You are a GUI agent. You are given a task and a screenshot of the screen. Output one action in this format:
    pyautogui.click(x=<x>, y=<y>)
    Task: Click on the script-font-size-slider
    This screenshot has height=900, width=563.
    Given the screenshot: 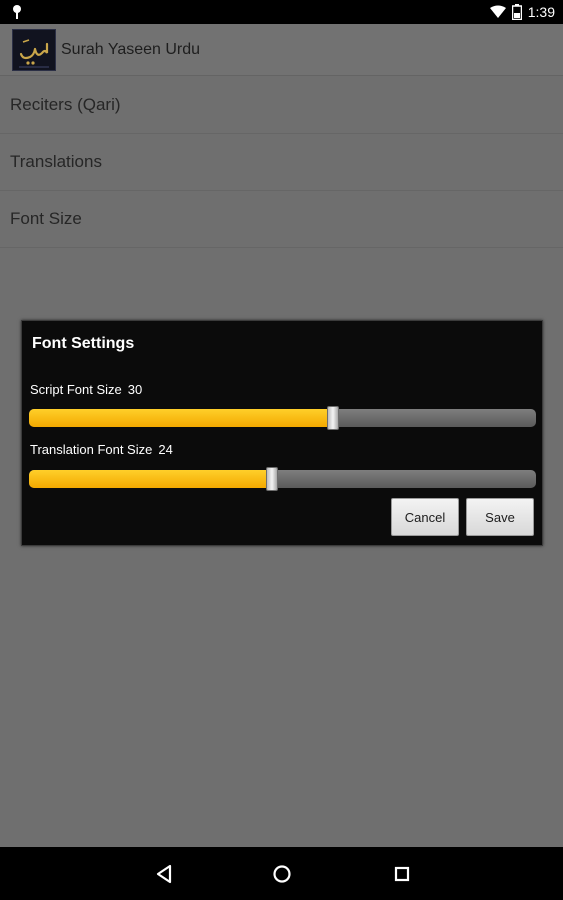 What is the action you would take?
    pyautogui.click(x=282, y=418)
    